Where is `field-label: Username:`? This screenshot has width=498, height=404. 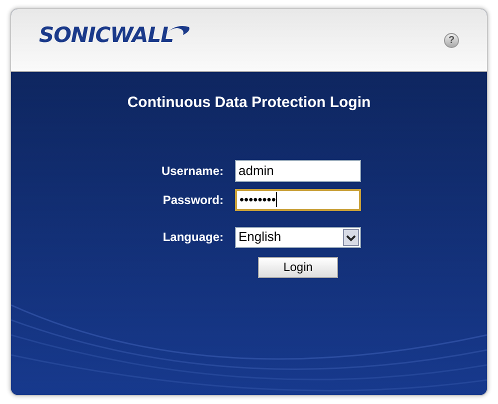
field-label: Username: is located at coordinates (192, 171).